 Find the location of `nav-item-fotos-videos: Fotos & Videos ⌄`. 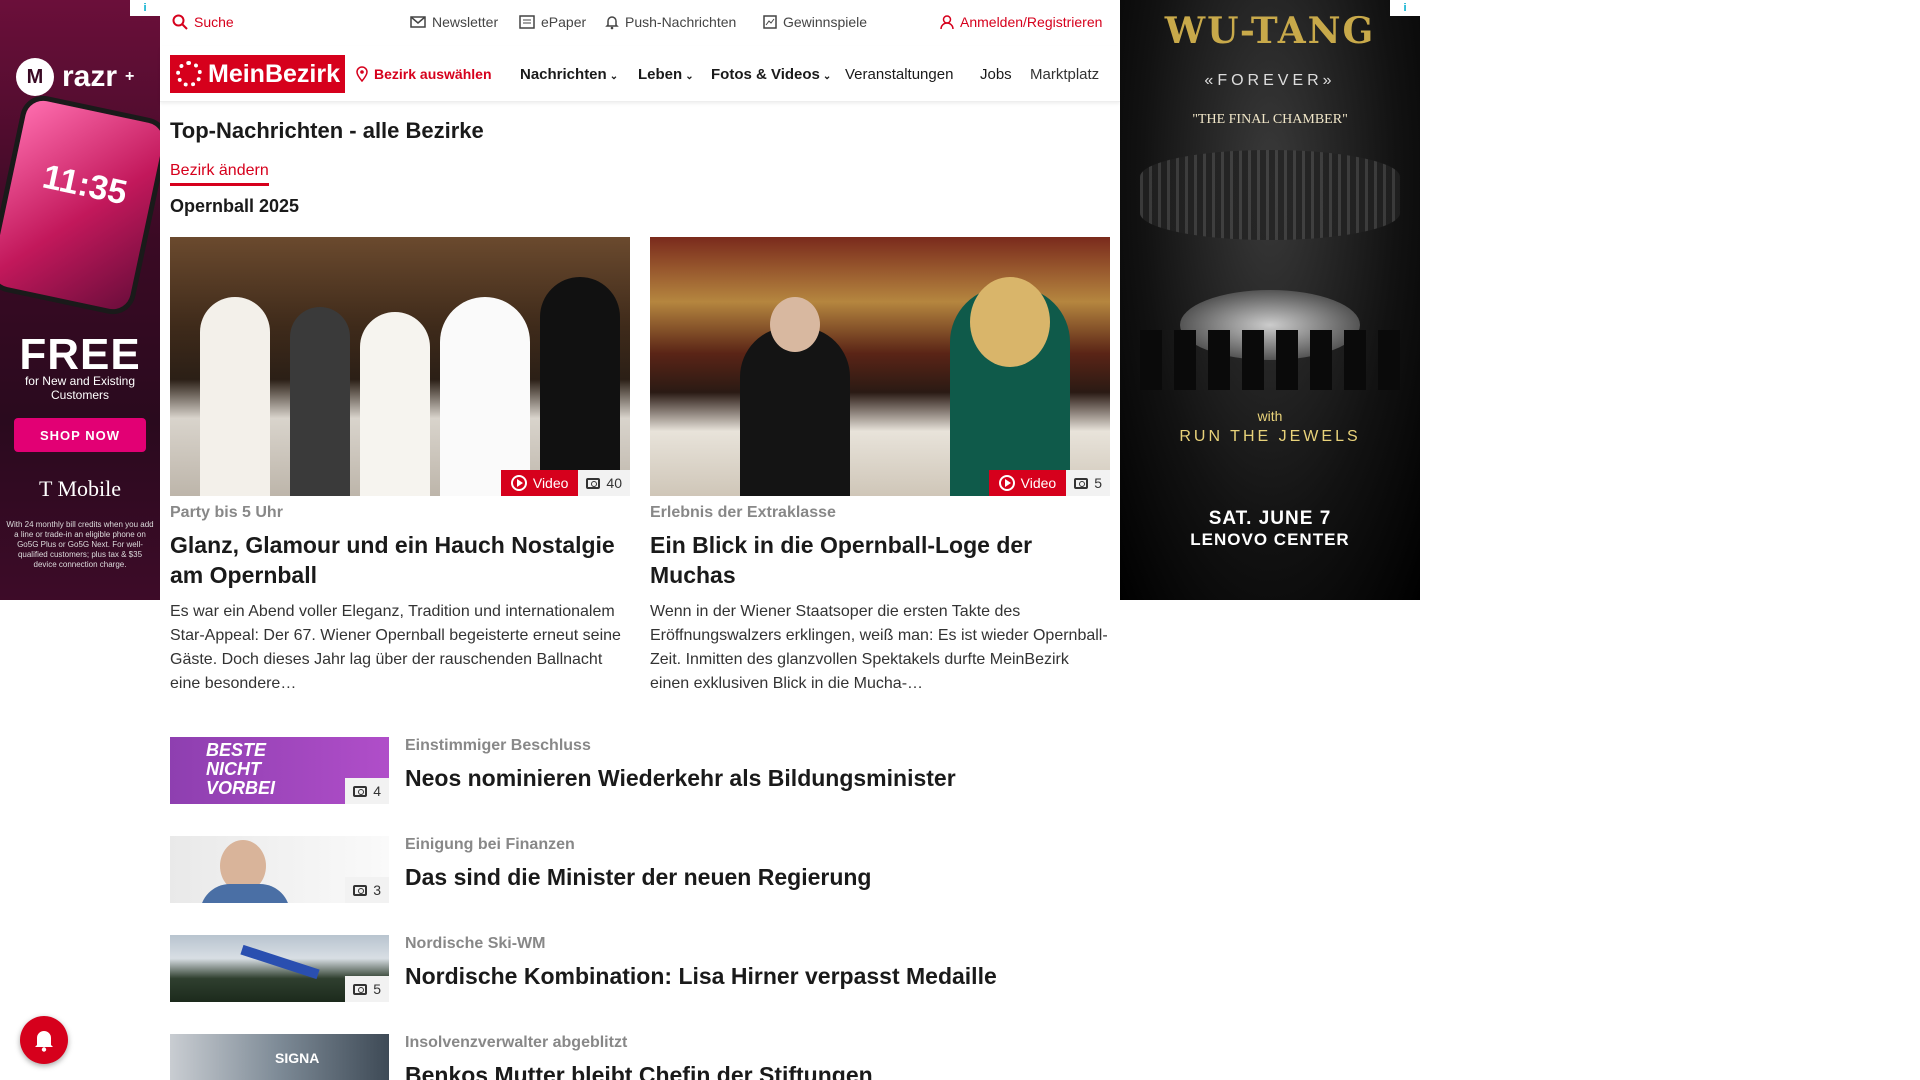

nav-item-fotos-videos: Fotos & Videos ⌄ is located at coordinates (771, 74).